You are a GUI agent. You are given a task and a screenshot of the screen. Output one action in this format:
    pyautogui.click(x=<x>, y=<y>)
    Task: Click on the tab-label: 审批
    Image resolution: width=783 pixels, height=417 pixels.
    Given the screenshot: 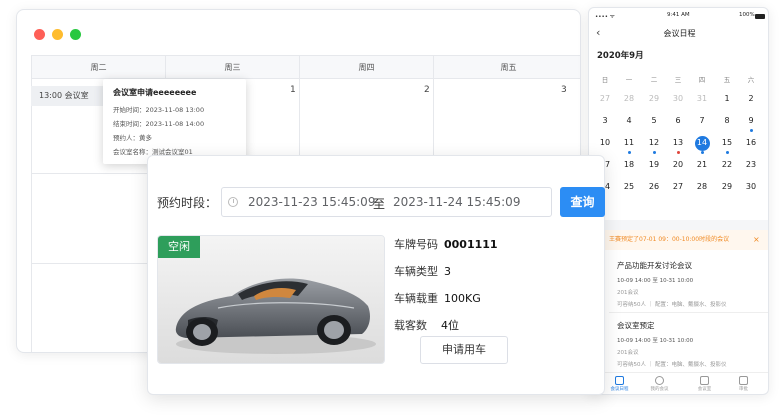 What is the action you would take?
    pyautogui.click(x=743, y=389)
    